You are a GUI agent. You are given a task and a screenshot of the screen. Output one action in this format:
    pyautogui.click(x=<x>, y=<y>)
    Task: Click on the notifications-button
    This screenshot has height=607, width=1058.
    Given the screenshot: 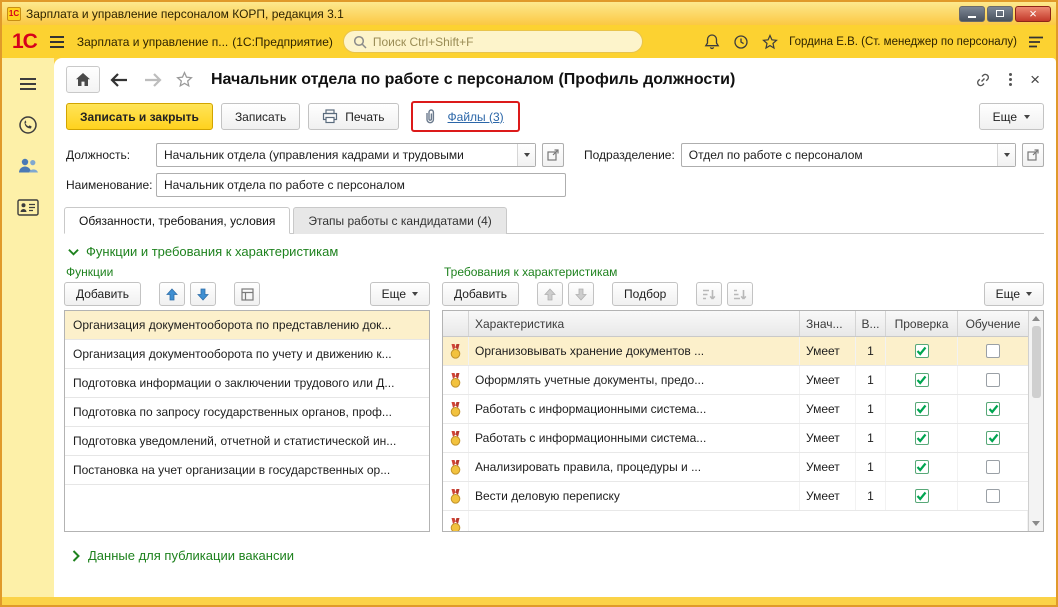 What is the action you would take?
    pyautogui.click(x=712, y=41)
    